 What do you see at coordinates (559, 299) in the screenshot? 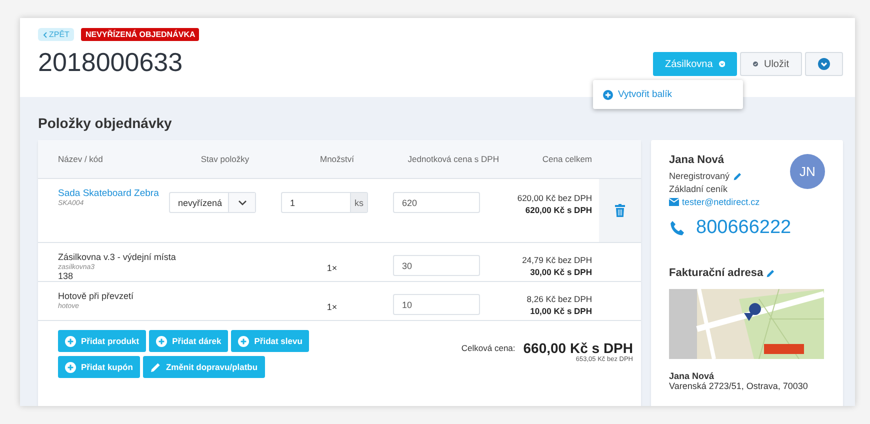
I see `price-without-vat: 8,26 Kč bez DPH` at bounding box center [559, 299].